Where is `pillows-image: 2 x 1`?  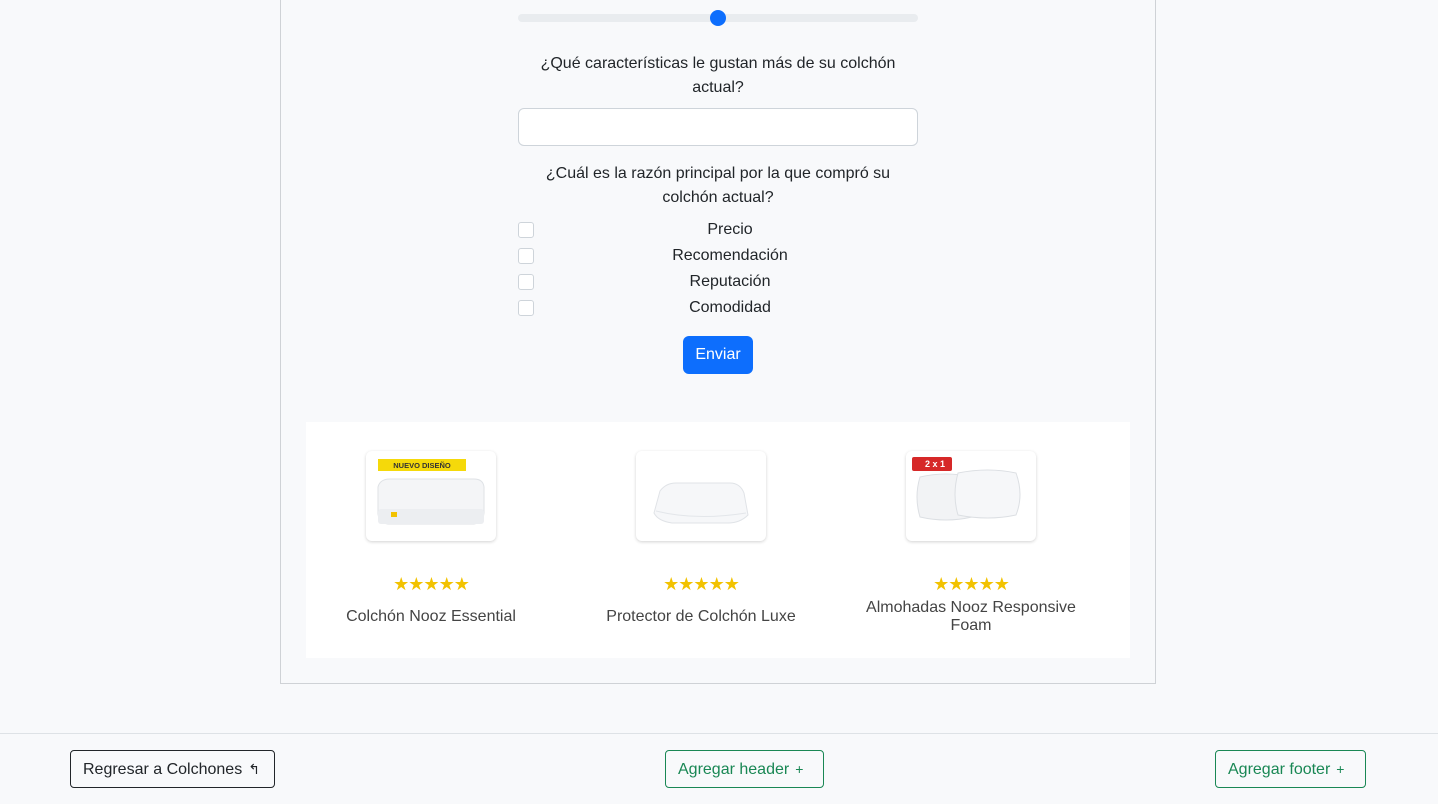
pillows-image: 2 x 1 is located at coordinates (971, 496).